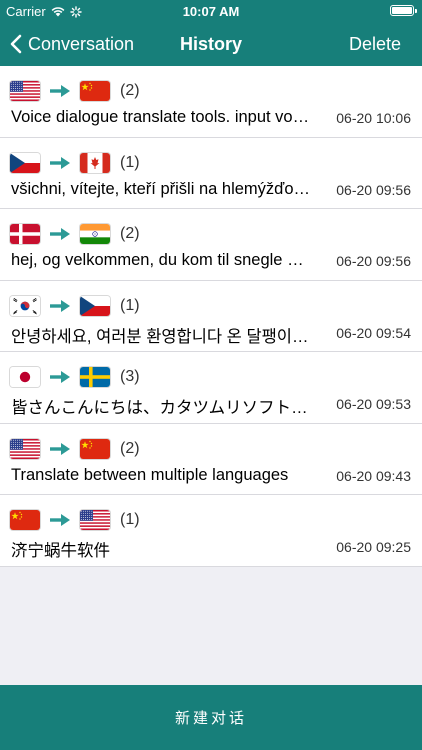 Image resolution: width=422 pixels, height=750 pixels. What do you see at coordinates (373, 547) in the screenshot?
I see `timestamp: 06-20 09:25` at bounding box center [373, 547].